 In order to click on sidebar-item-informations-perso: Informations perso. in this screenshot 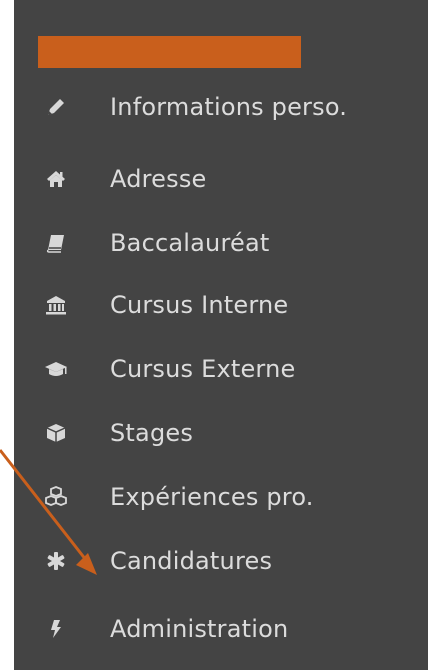, I will do `click(214, 107)`.